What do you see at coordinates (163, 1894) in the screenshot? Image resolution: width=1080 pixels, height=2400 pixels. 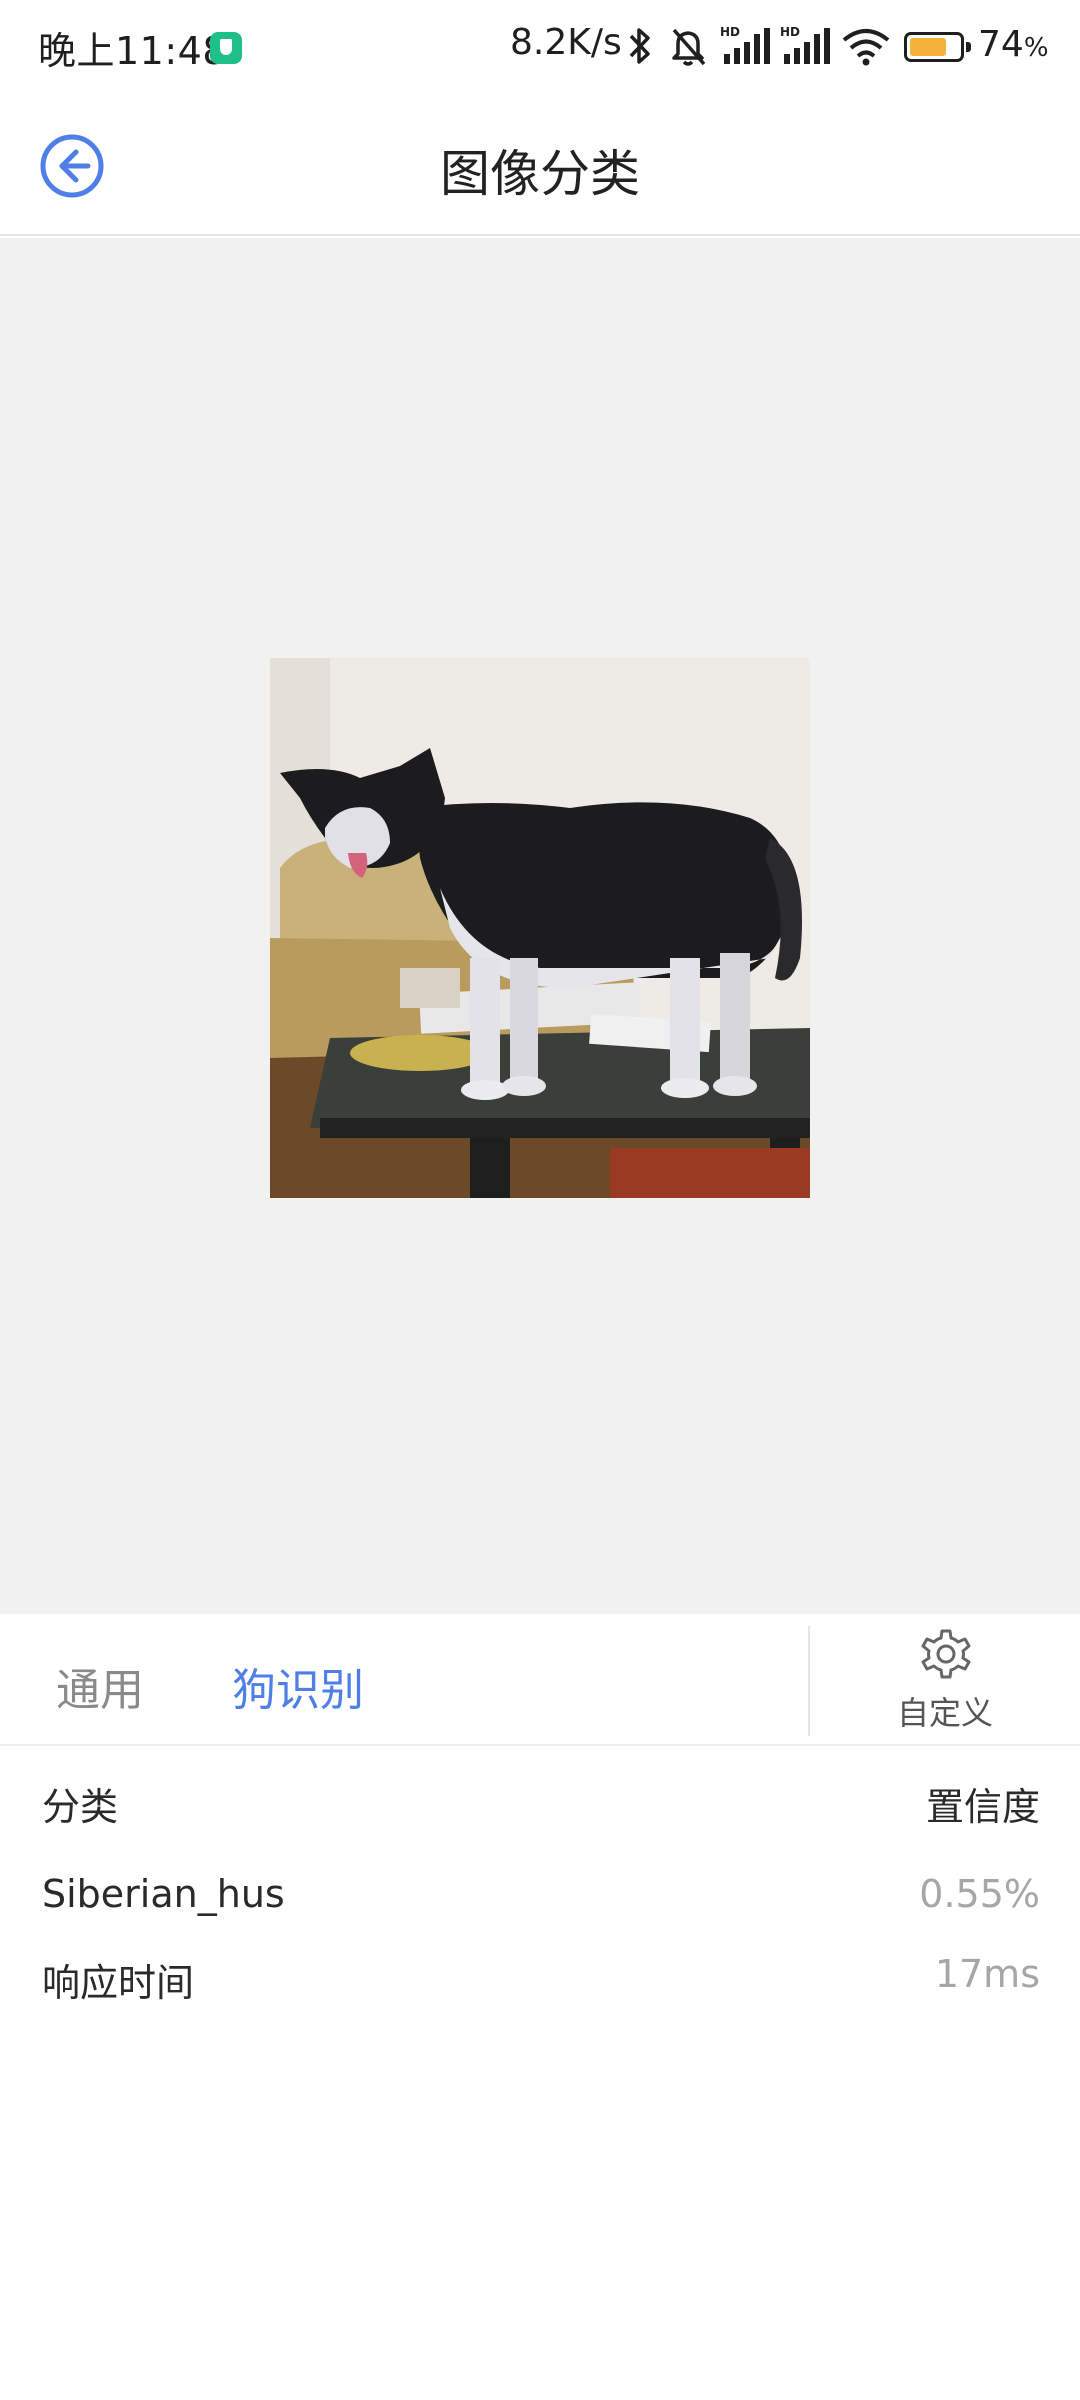 I see `class-name: Siberian_hus` at bounding box center [163, 1894].